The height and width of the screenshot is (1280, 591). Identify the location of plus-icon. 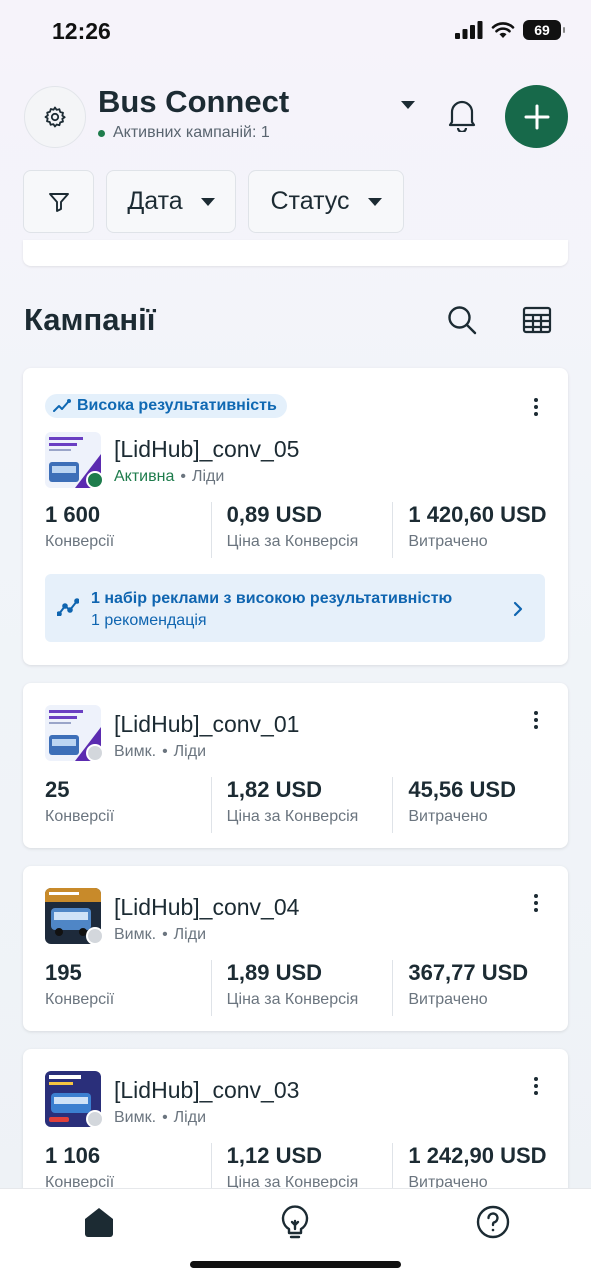
(536, 116).